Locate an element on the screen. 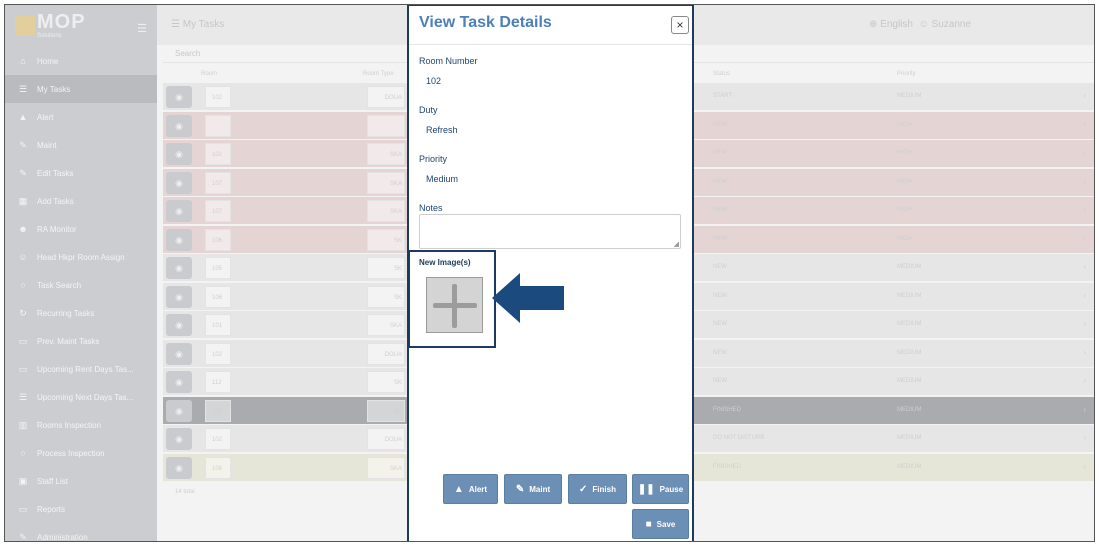  notes-textarea: ◢ is located at coordinates (550, 231).